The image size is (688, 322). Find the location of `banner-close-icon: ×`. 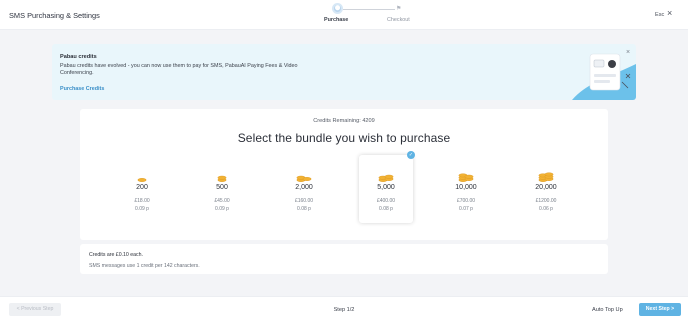

banner-close-icon: × is located at coordinates (628, 52).